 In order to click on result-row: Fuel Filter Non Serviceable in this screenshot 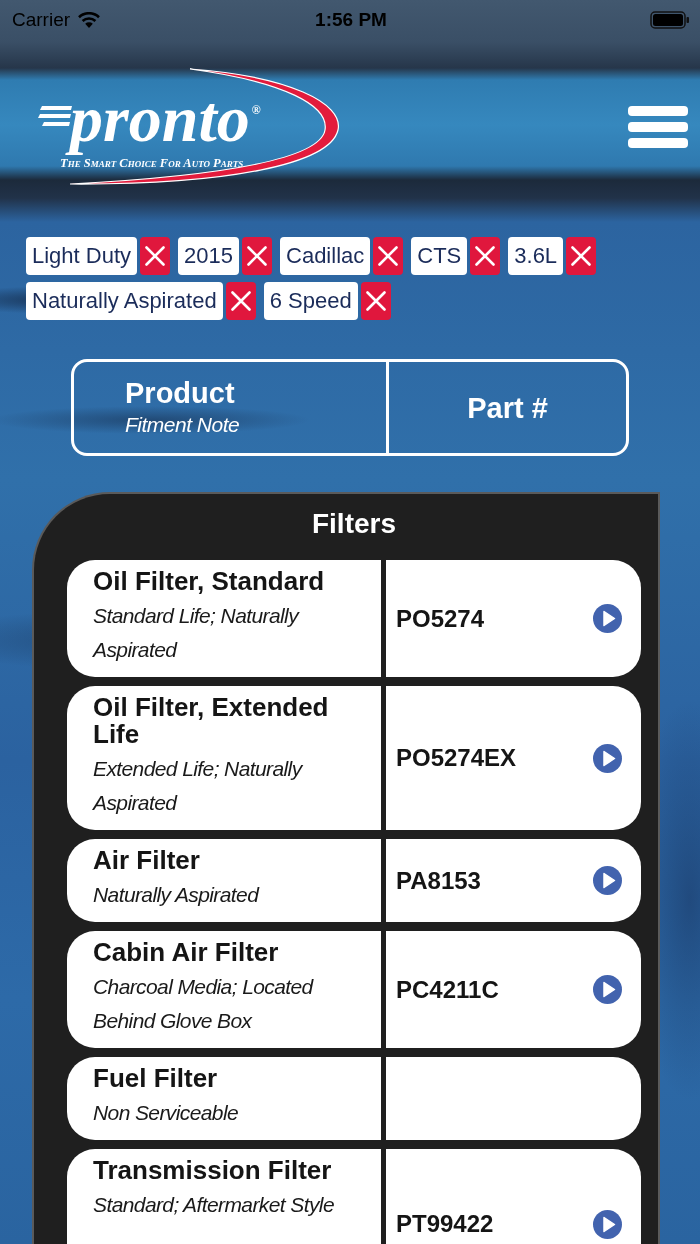, I will do `click(354, 1098)`.